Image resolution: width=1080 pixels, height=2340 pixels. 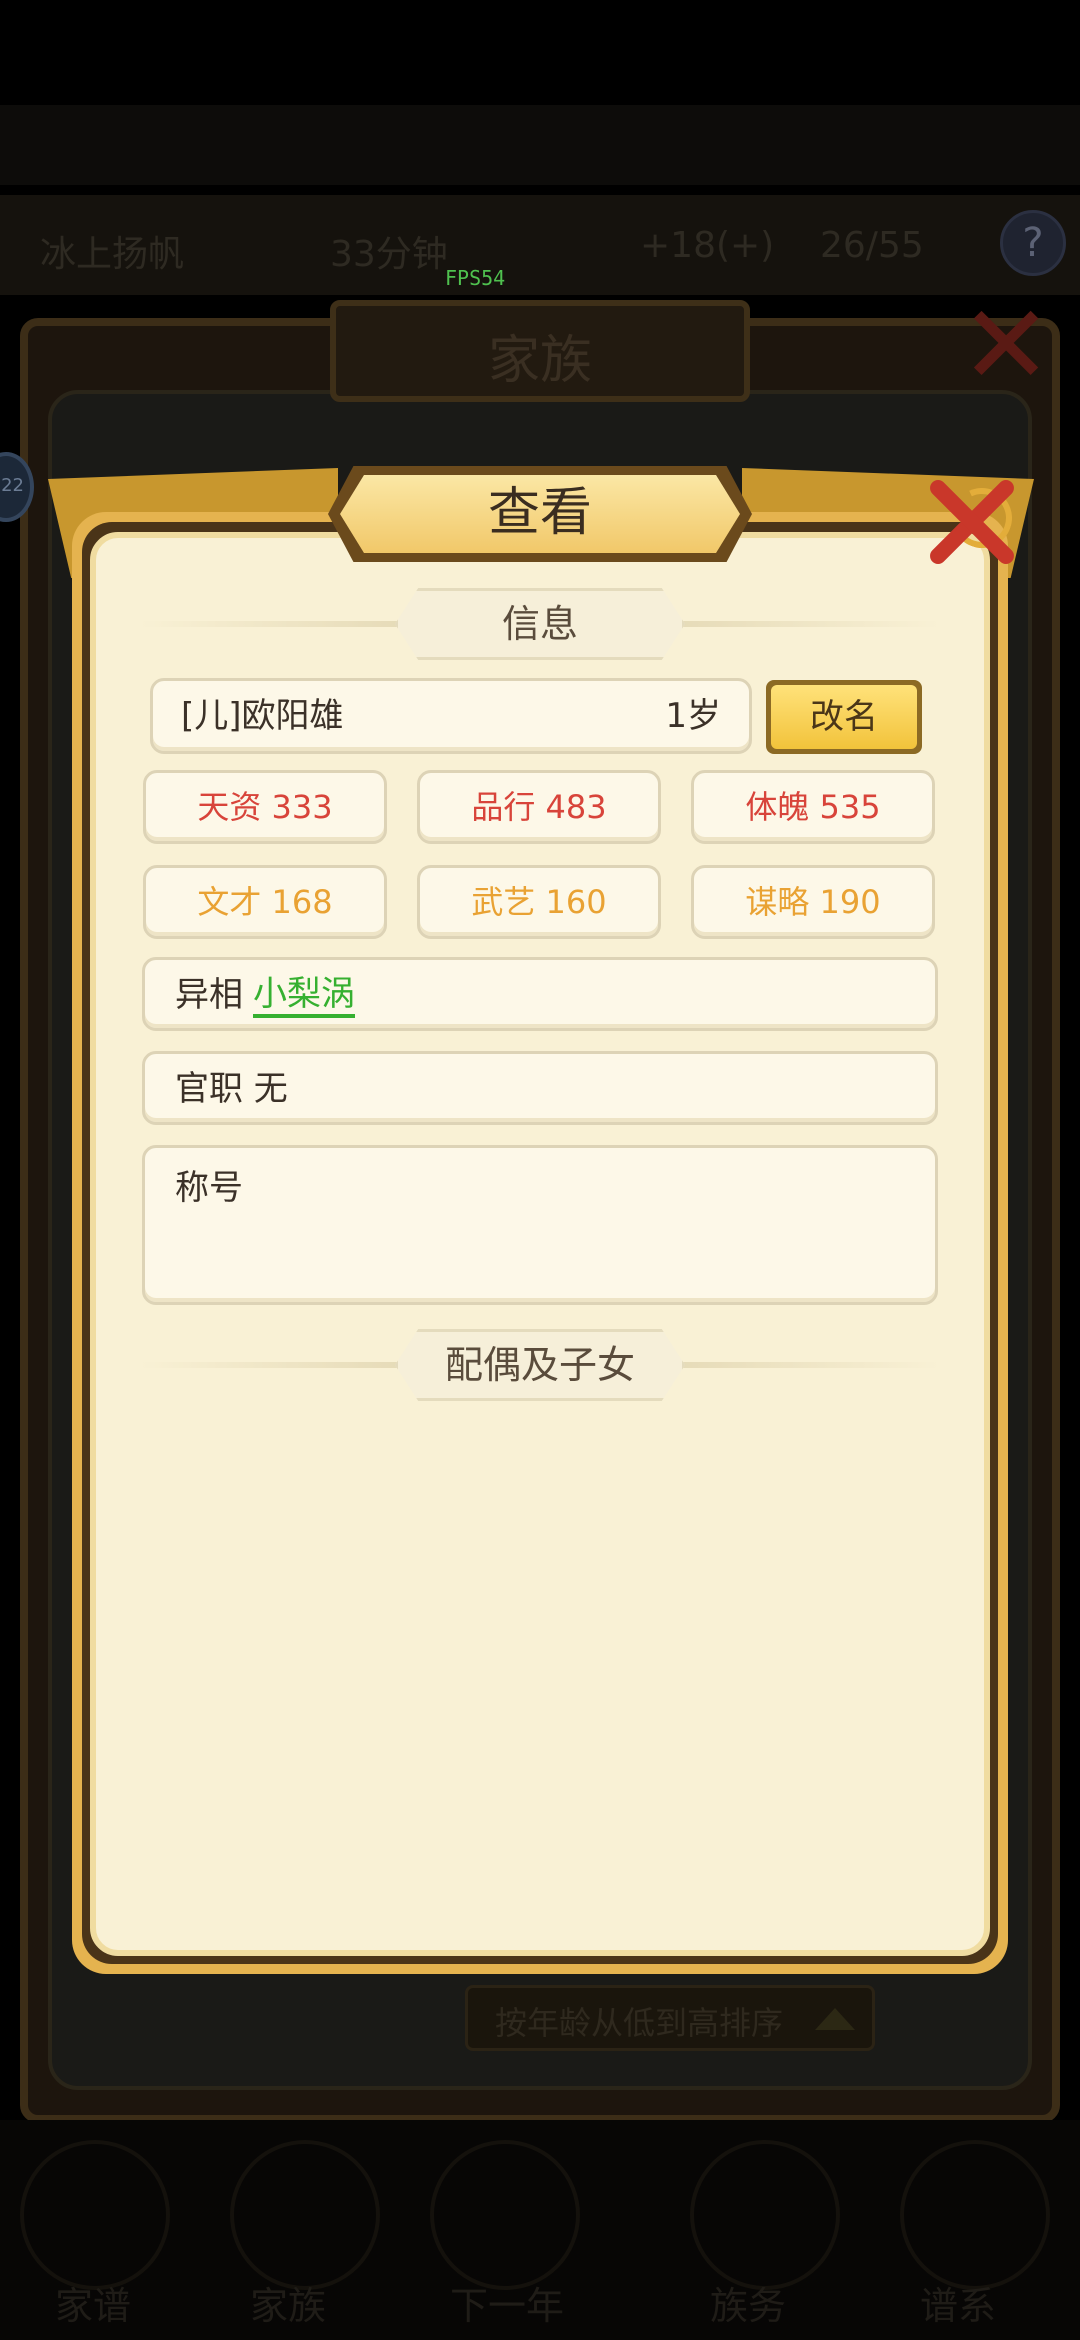 I want to click on trait-label: 异相, so click(x=209, y=995).